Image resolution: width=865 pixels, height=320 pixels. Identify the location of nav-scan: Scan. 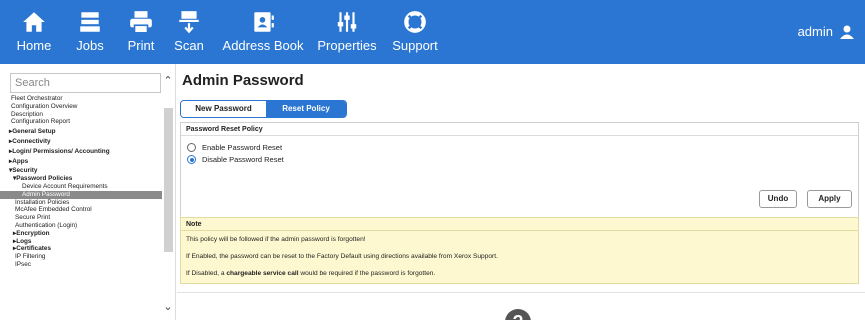
(189, 32).